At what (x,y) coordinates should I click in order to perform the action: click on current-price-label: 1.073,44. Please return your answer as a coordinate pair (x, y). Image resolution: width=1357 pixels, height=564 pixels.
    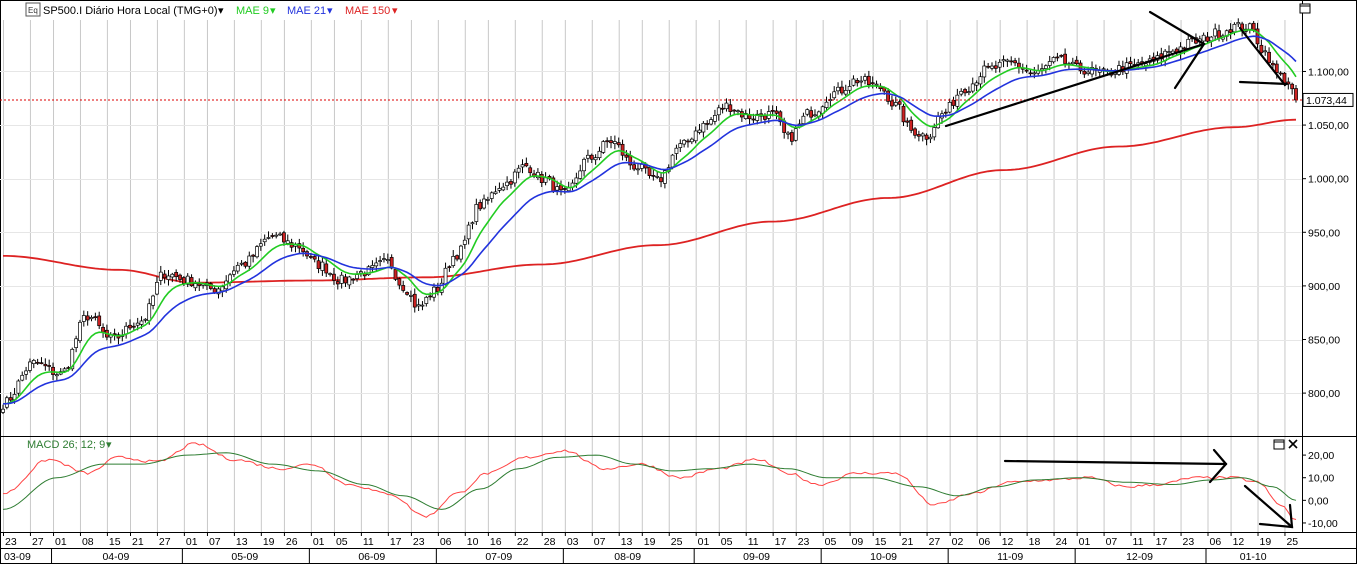
    Looking at the image, I should click on (1328, 99).